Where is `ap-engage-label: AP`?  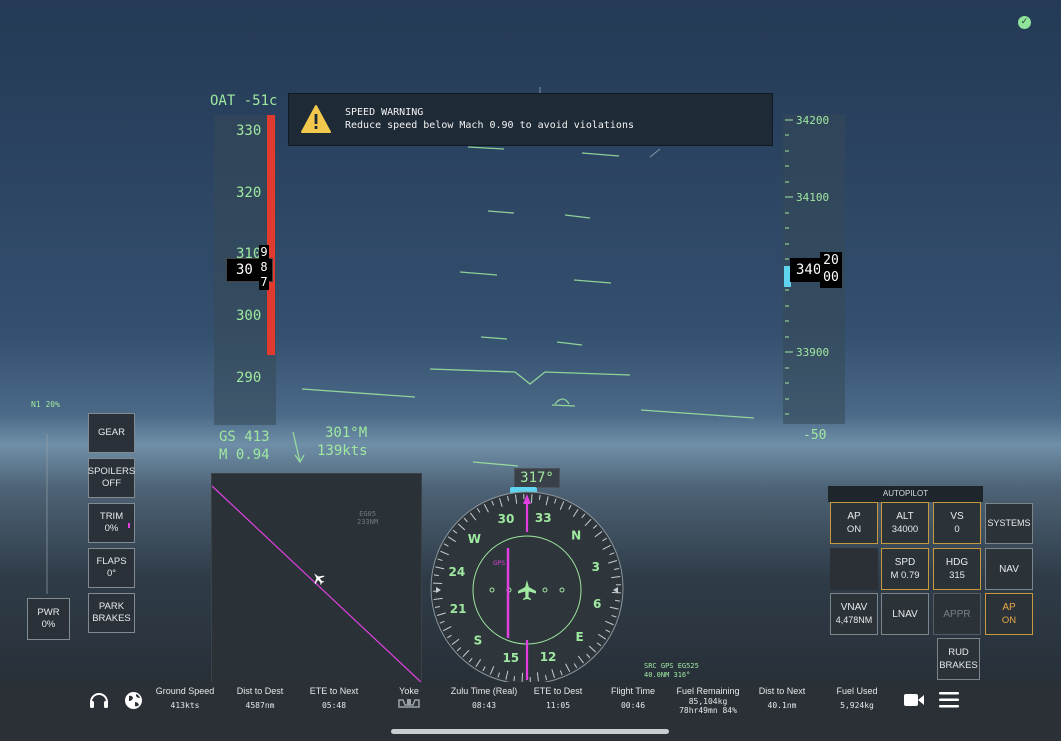 ap-engage-label: AP is located at coordinates (1009, 607).